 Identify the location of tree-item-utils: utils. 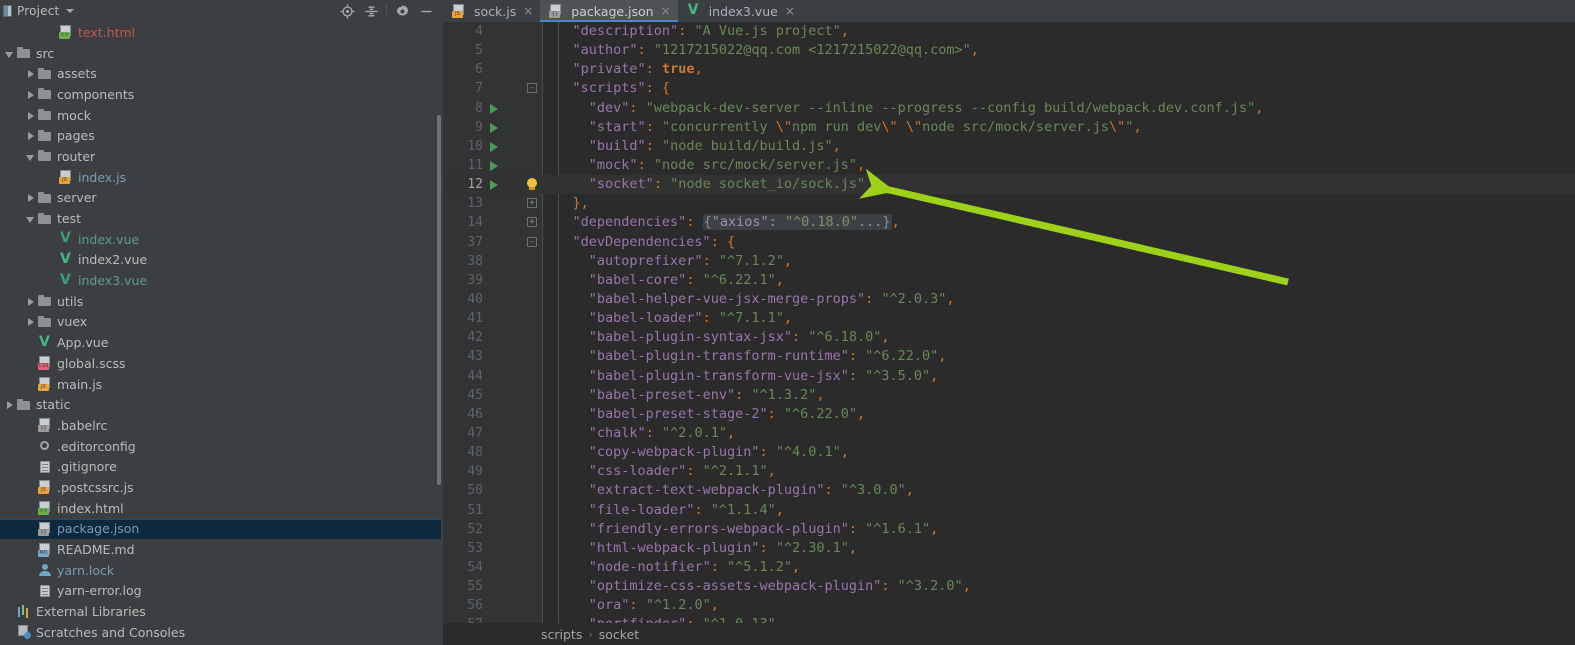
(220, 301).